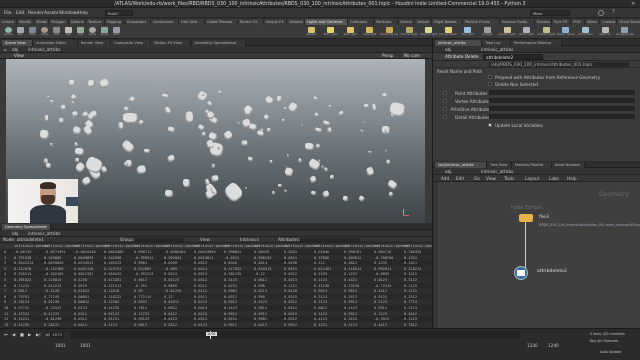 This screenshot has height=360, width=640. I want to click on sphere-tool: Sphere, so click(8, 32).